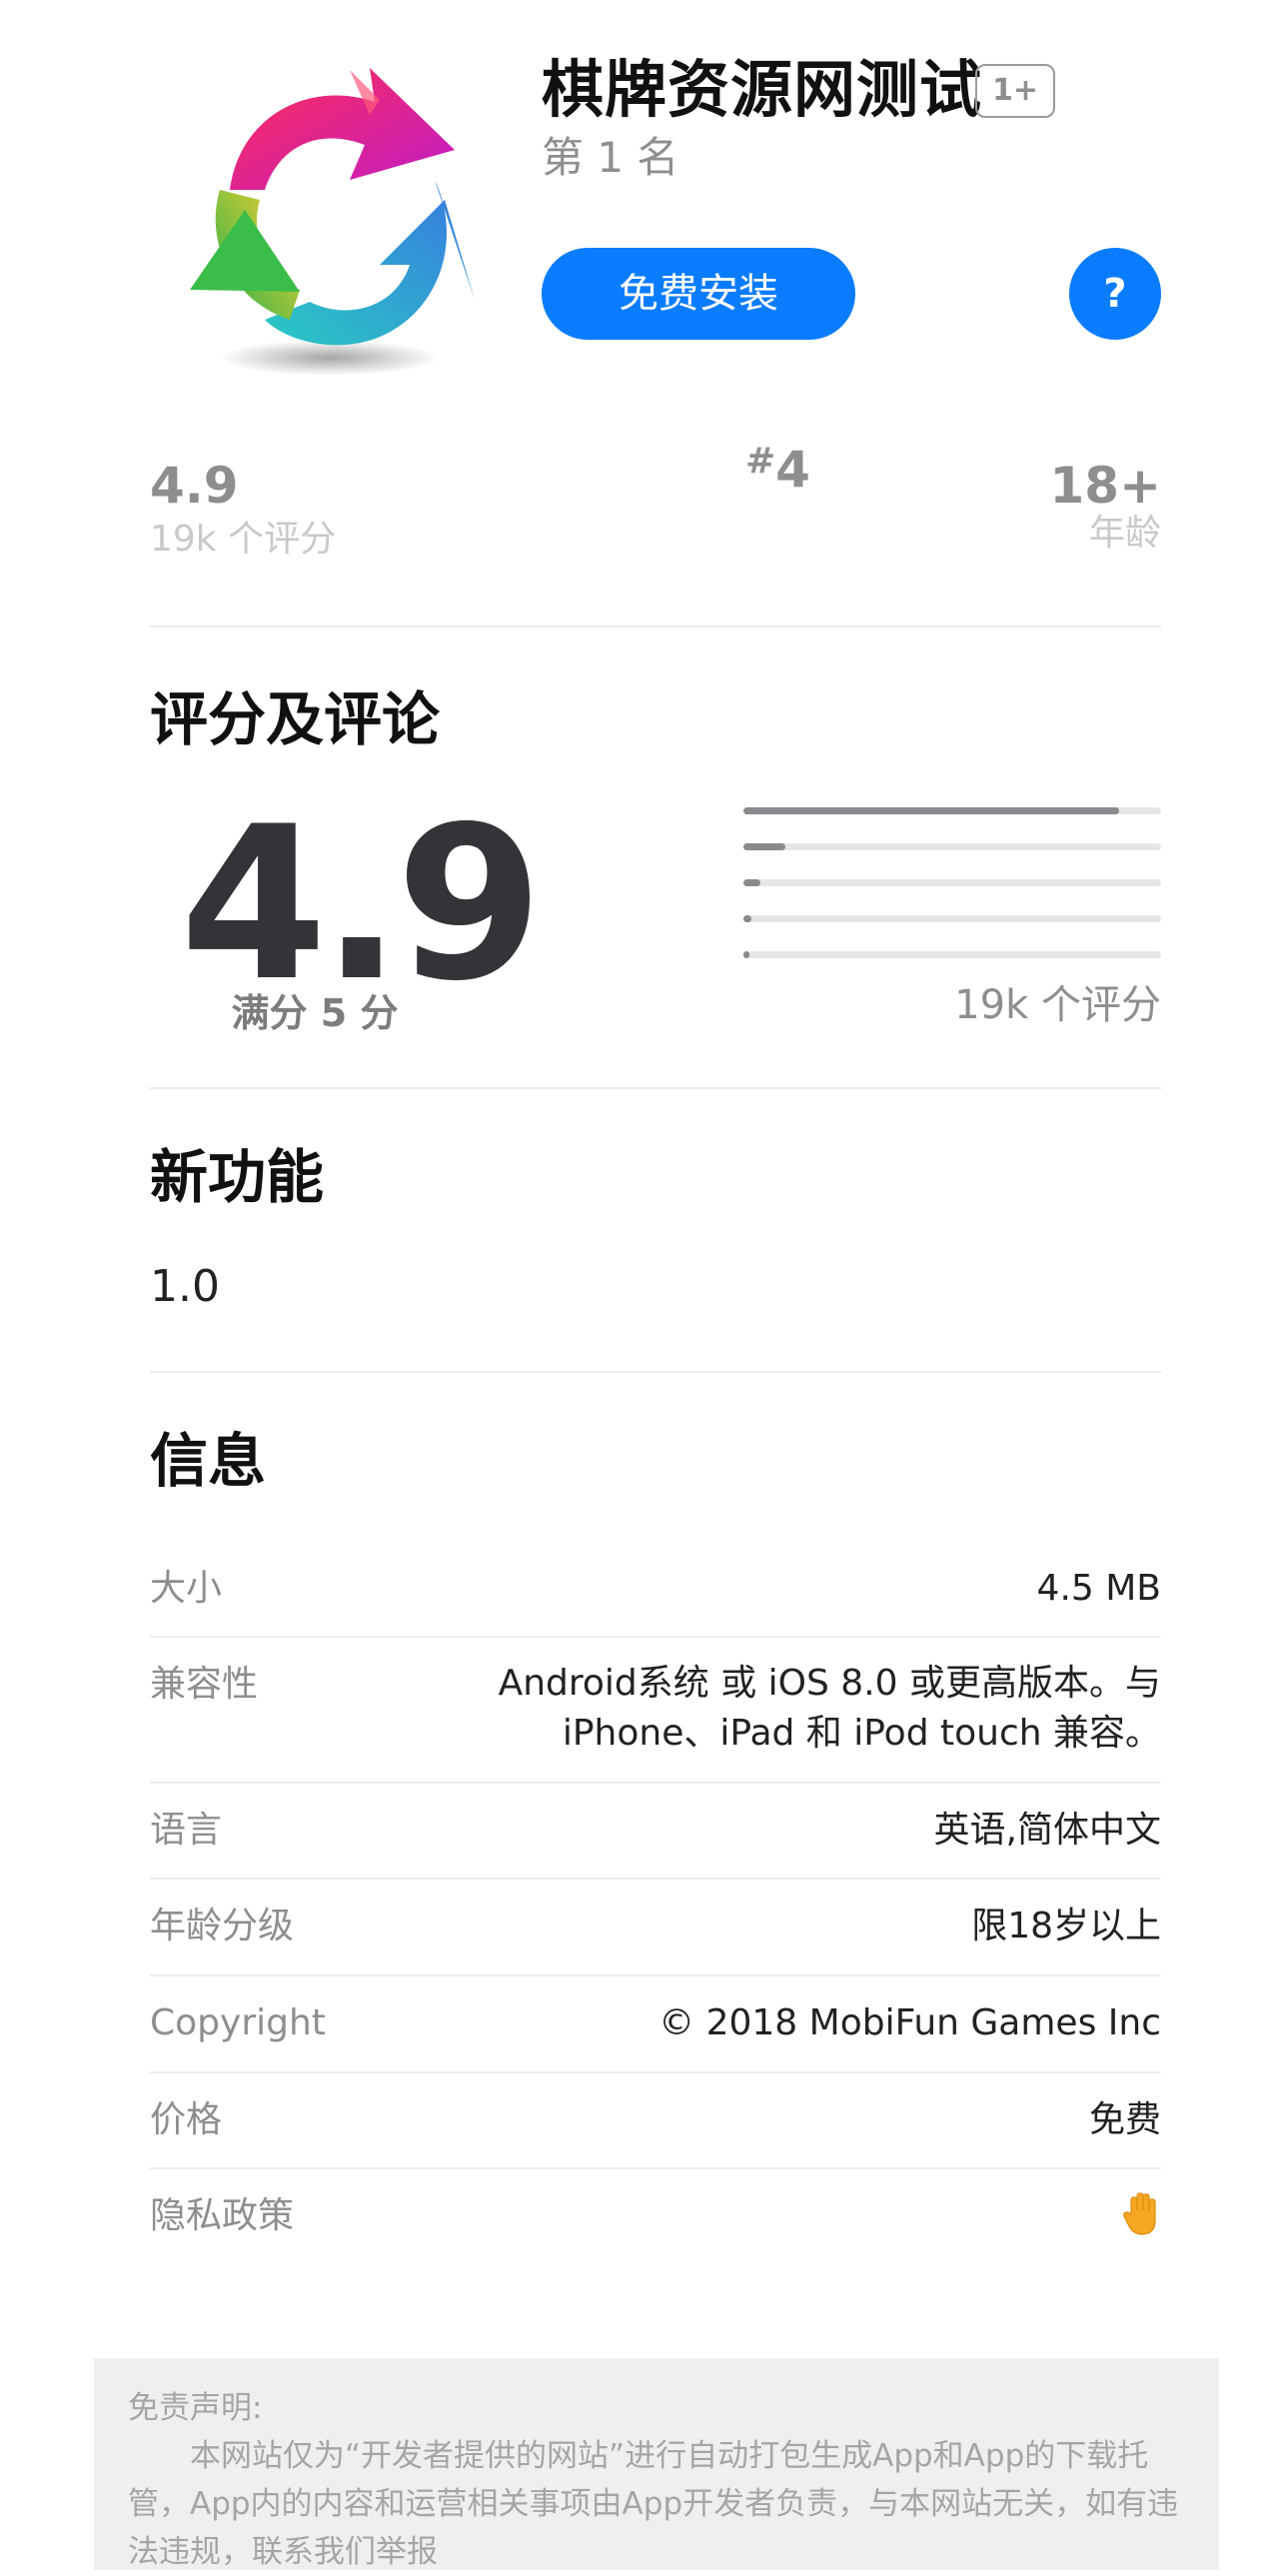 The height and width of the screenshot is (2576, 1285). I want to click on rank-number: 4, so click(792, 470).